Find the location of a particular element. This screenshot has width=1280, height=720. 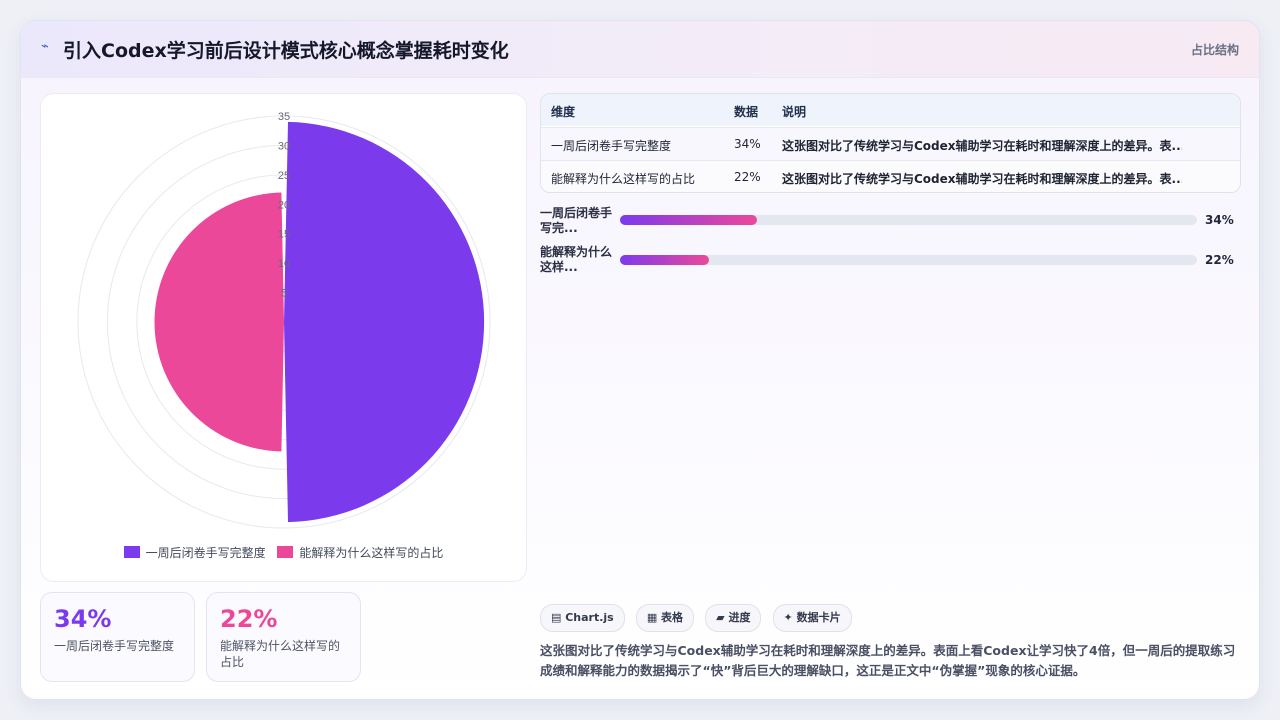

chip-data-card: ✦ 数据卡片 is located at coordinates (812, 618).